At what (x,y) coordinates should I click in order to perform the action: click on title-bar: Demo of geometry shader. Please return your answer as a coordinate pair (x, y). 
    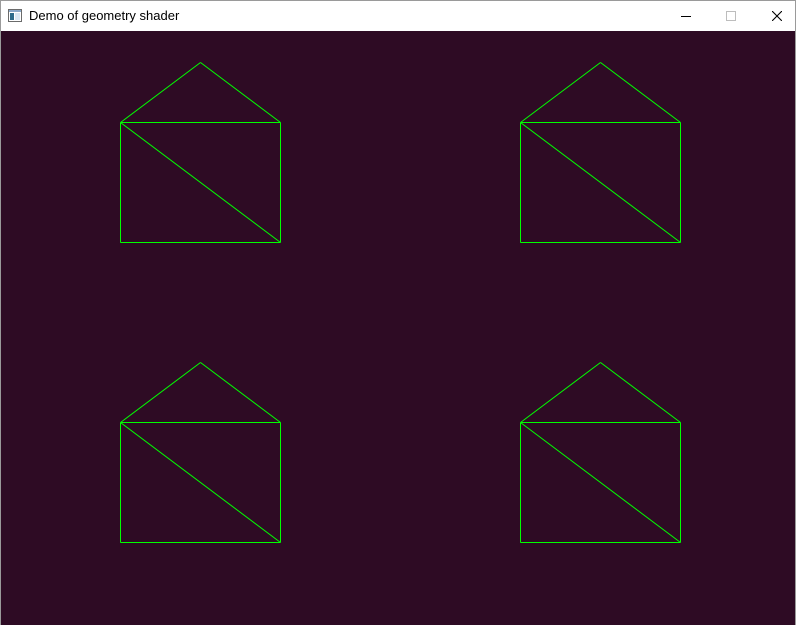
    Looking at the image, I should click on (398, 16).